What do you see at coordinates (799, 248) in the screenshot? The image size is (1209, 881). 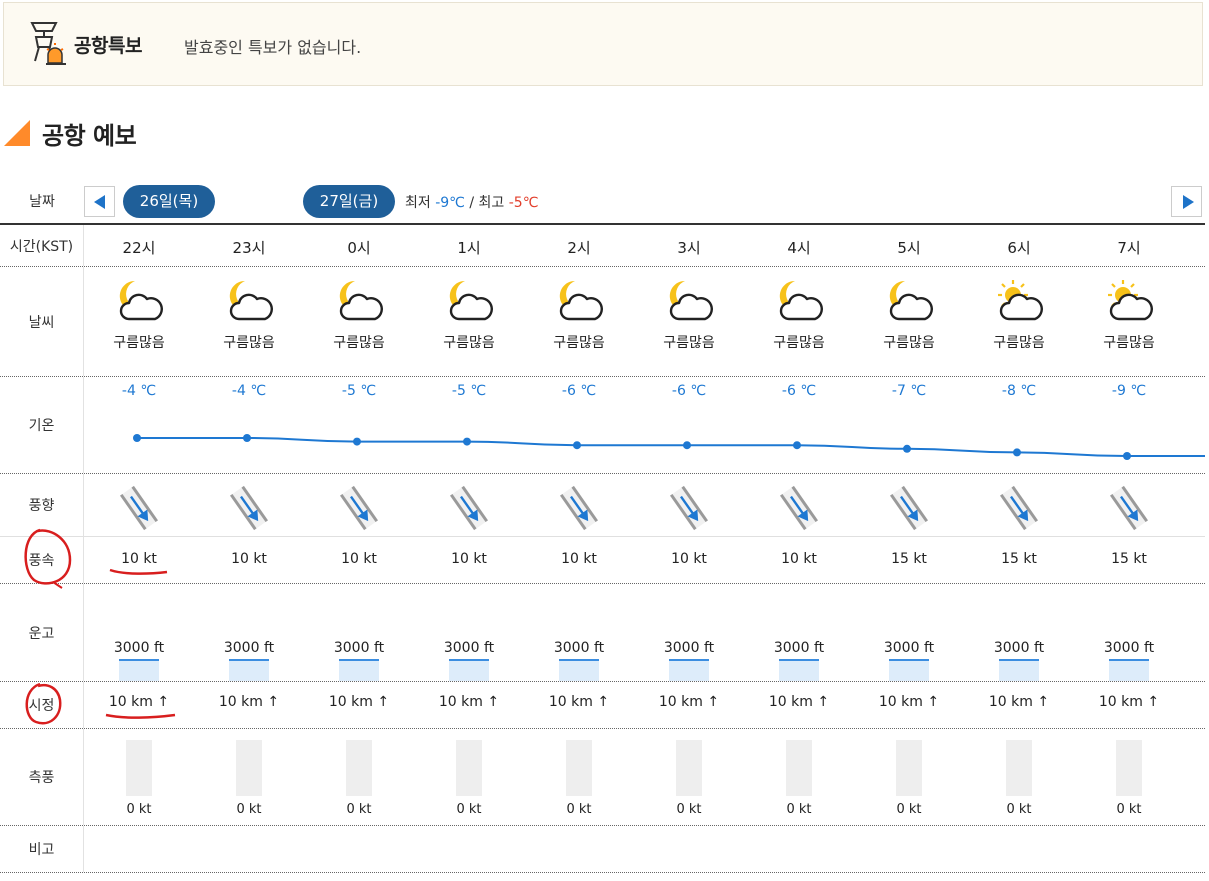 I see `hour-label: 4시` at bounding box center [799, 248].